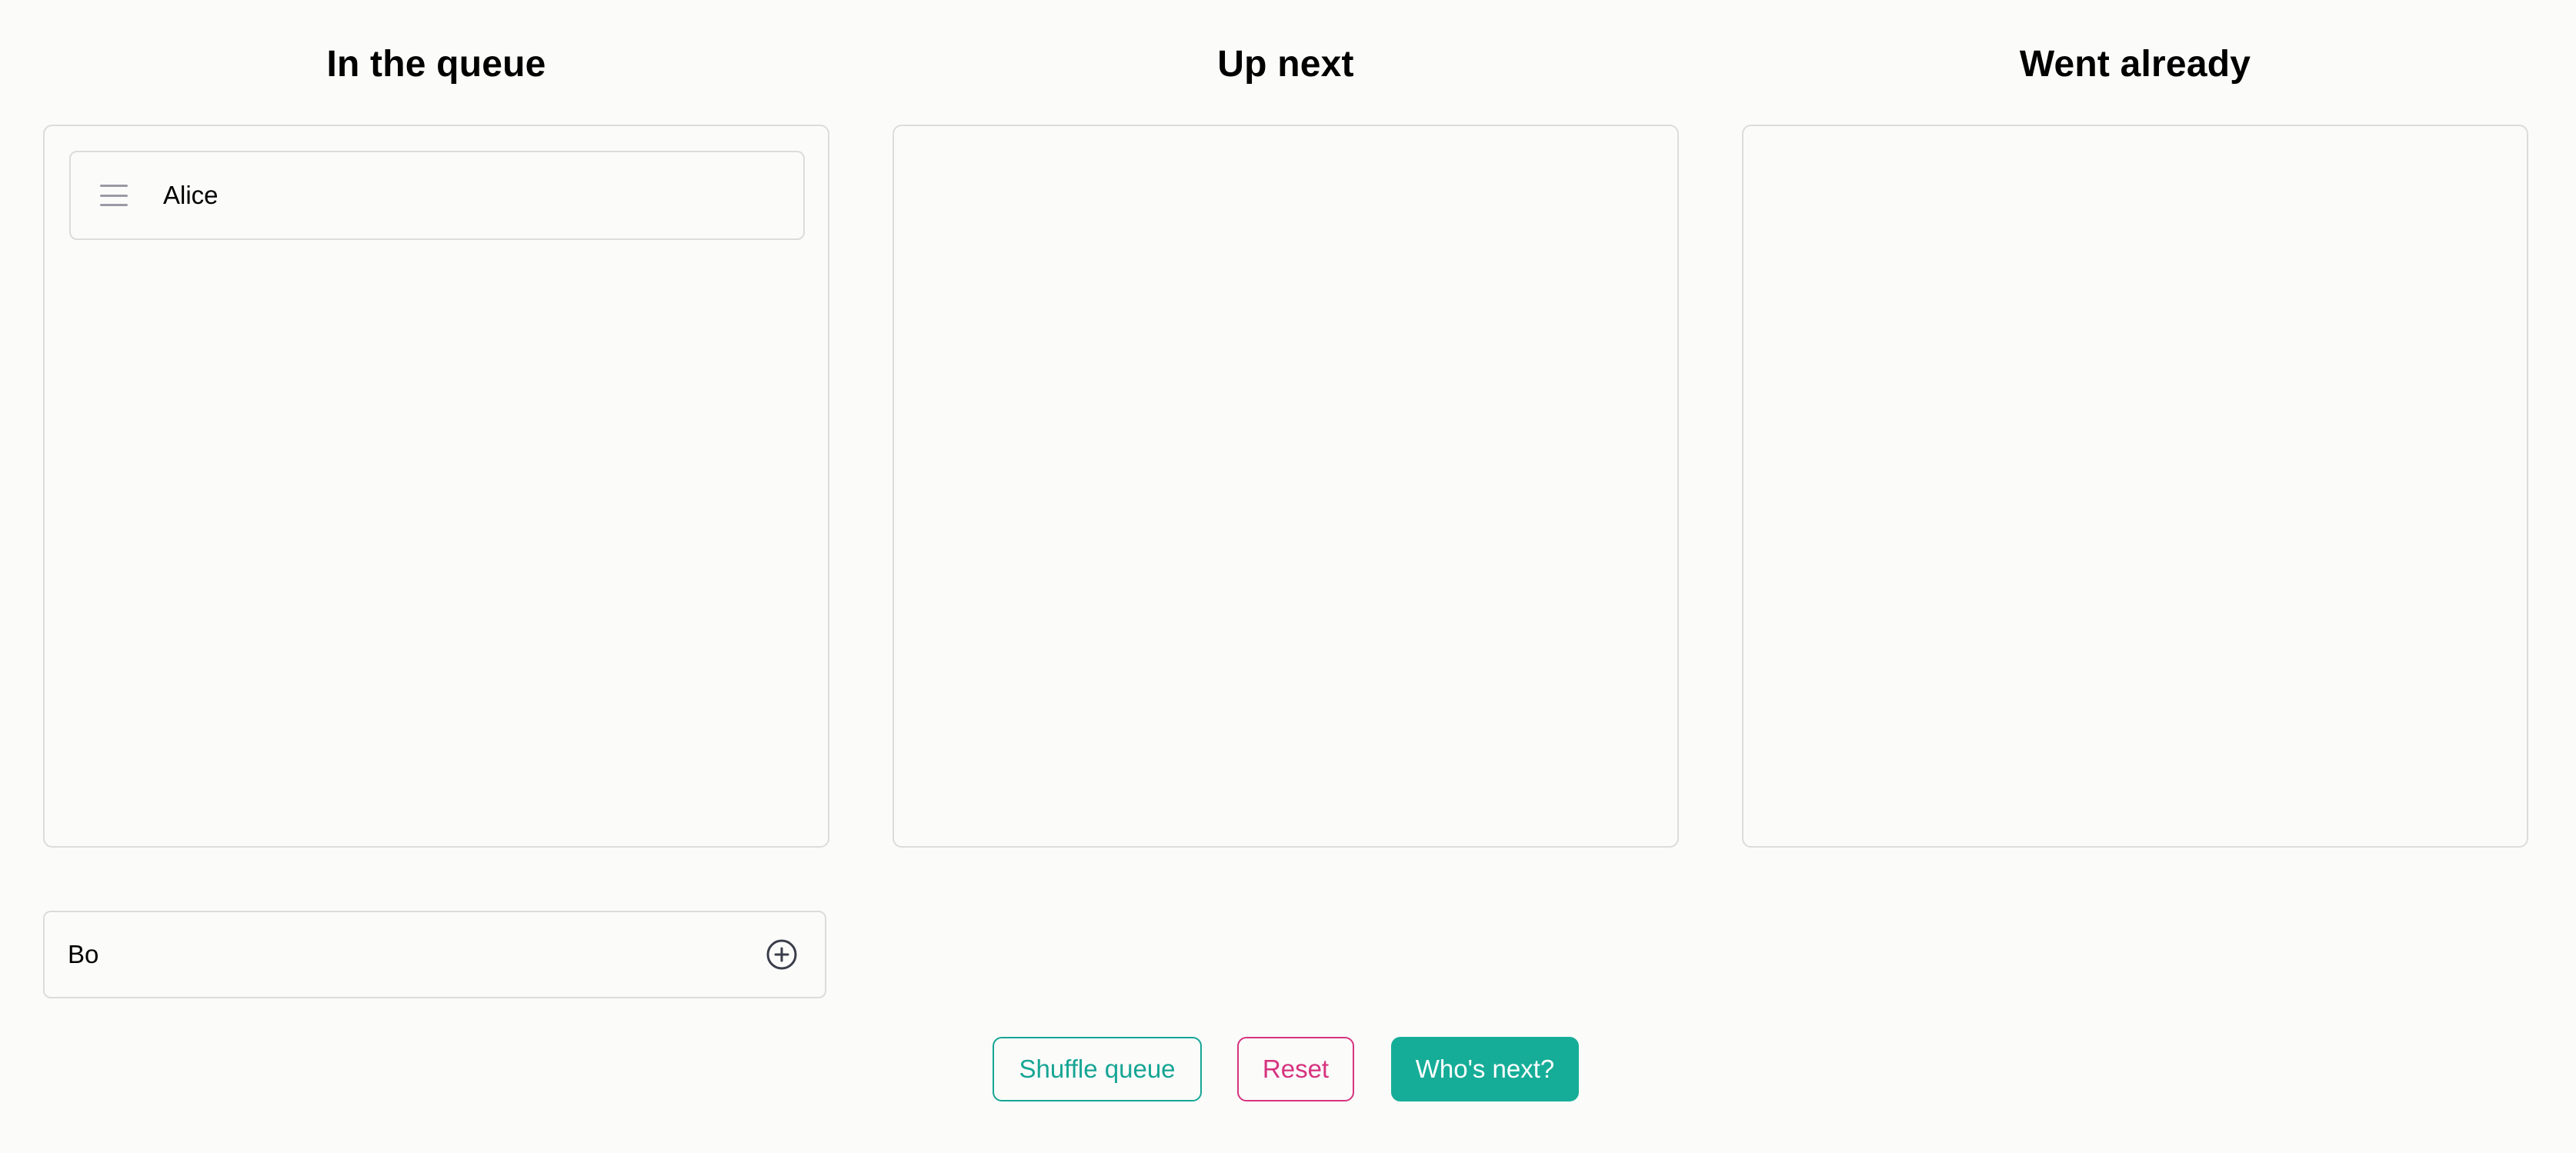 The image size is (2576, 1153). What do you see at coordinates (114, 195) in the screenshot?
I see `drag-handle-icon` at bounding box center [114, 195].